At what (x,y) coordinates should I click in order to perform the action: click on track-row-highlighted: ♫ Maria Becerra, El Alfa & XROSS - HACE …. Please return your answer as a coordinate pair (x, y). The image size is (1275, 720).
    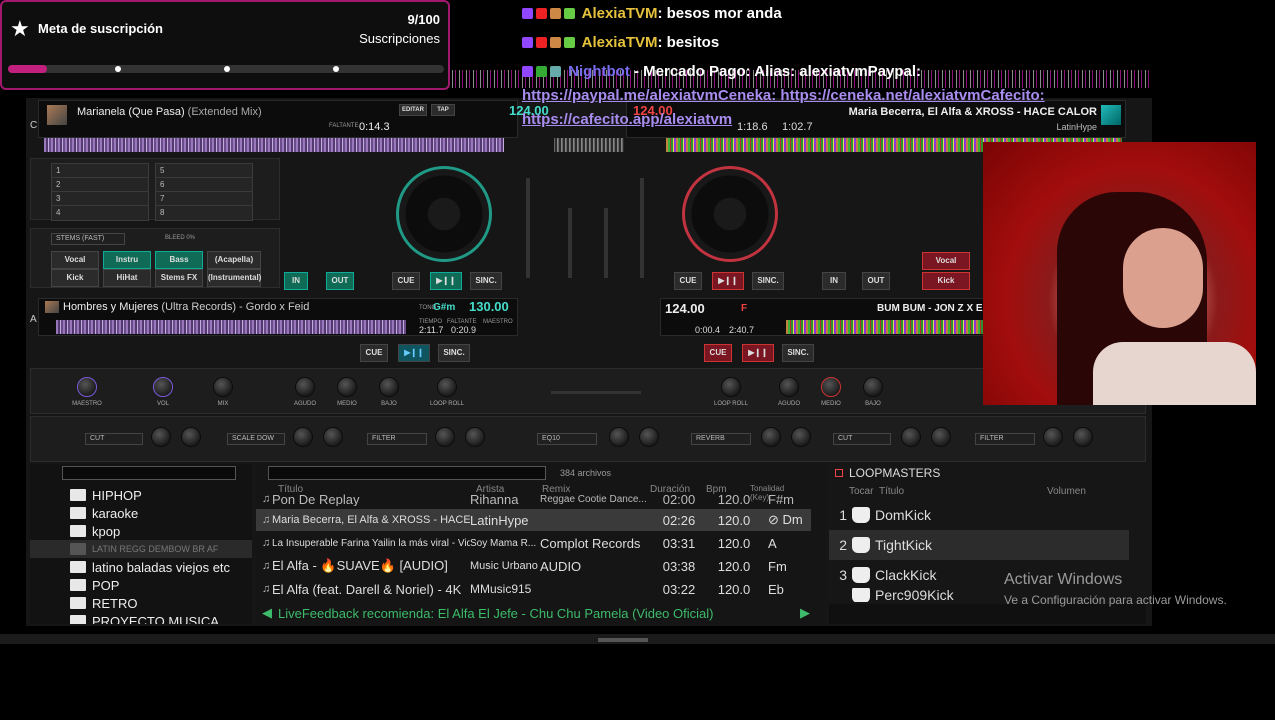
    Looking at the image, I should click on (533, 520).